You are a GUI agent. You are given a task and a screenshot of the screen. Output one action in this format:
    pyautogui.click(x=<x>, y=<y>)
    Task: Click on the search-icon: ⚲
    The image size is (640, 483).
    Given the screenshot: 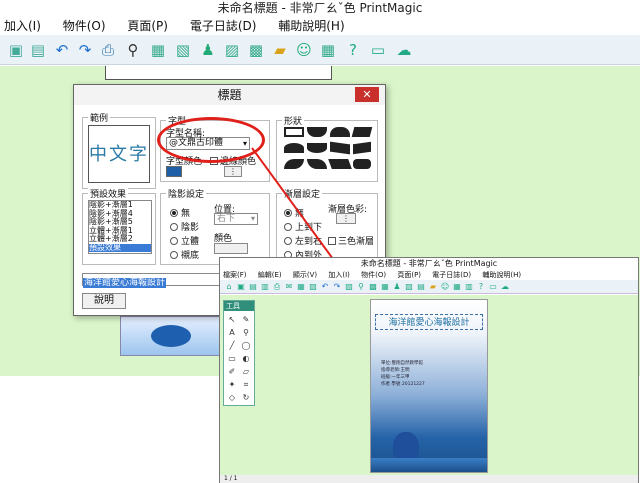 What is the action you would take?
    pyautogui.click(x=361, y=287)
    